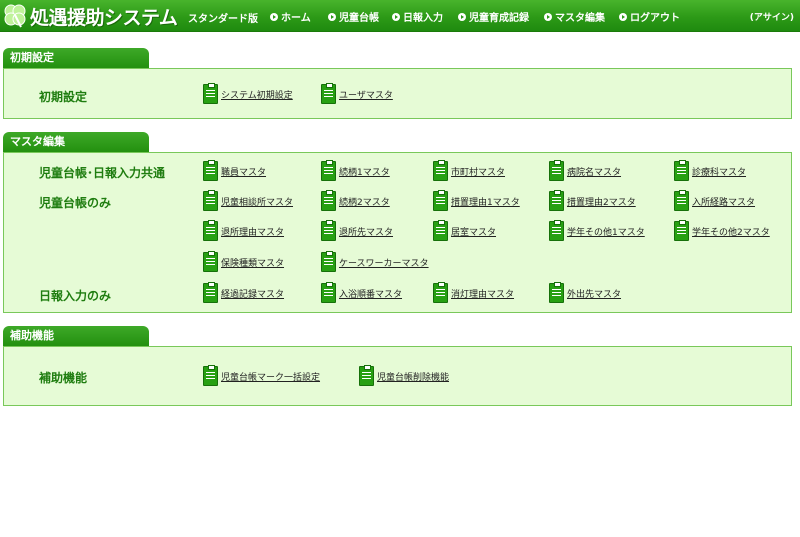 The height and width of the screenshot is (537, 800). What do you see at coordinates (76, 58) in the screenshot?
I see `section-tab-initial-settings: 初期設定` at bounding box center [76, 58].